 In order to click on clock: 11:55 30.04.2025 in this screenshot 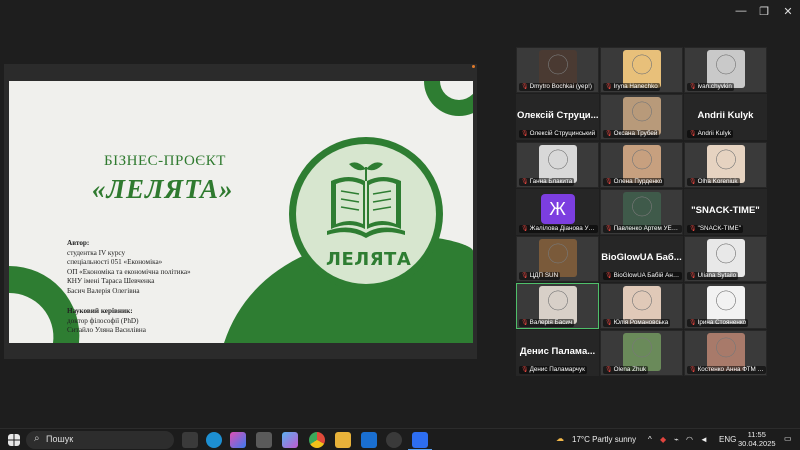, I will do `click(757, 439)`.